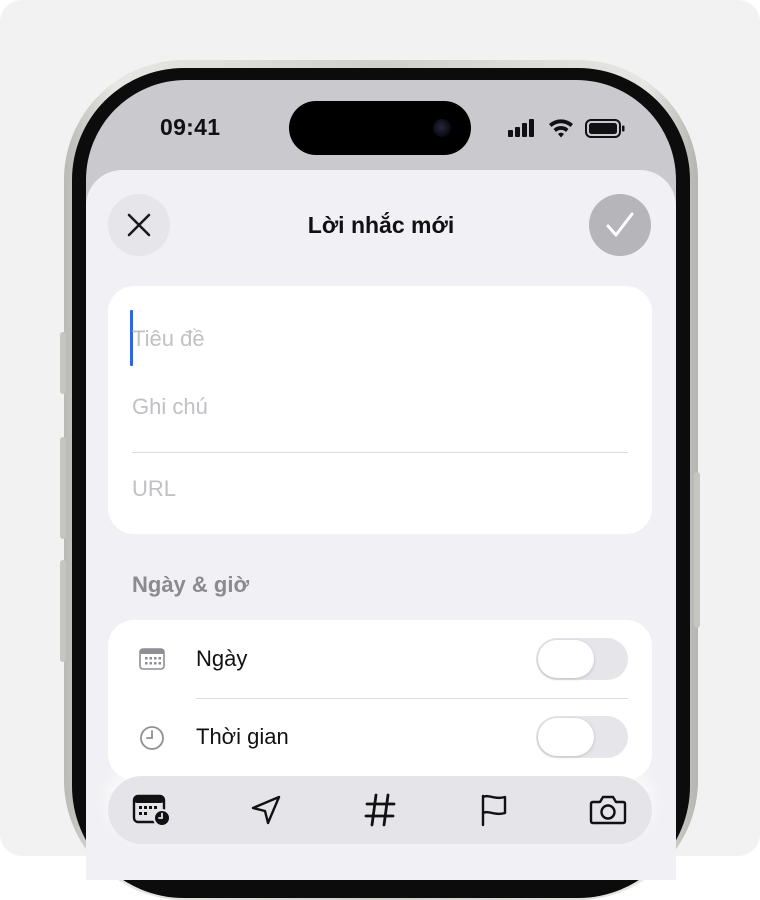  I want to click on sheet-title: Lời nhắc mới, so click(381, 225).